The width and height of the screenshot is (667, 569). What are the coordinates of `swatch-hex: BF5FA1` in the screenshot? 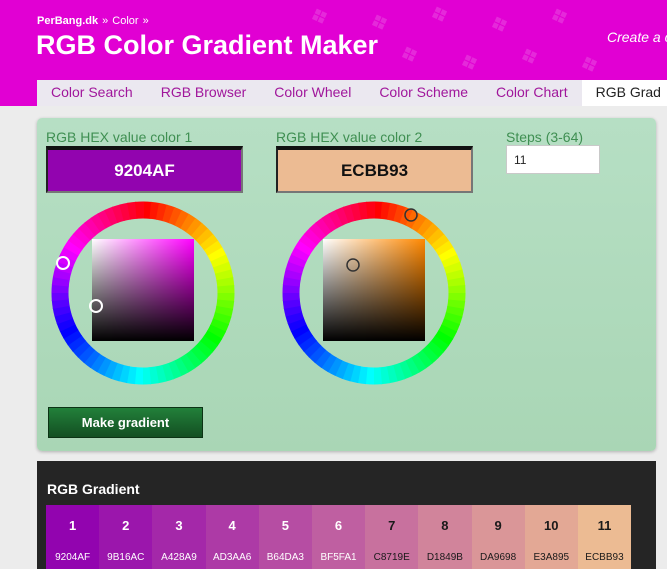 It's located at (338, 557).